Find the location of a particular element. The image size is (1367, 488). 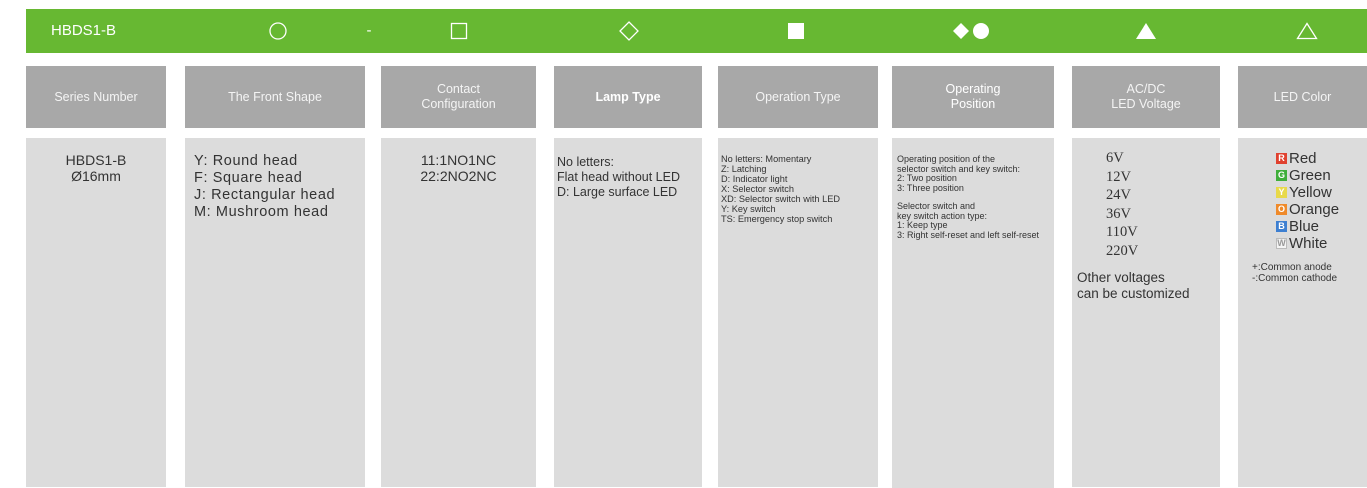

column-header: Operation Type is located at coordinates (798, 97).